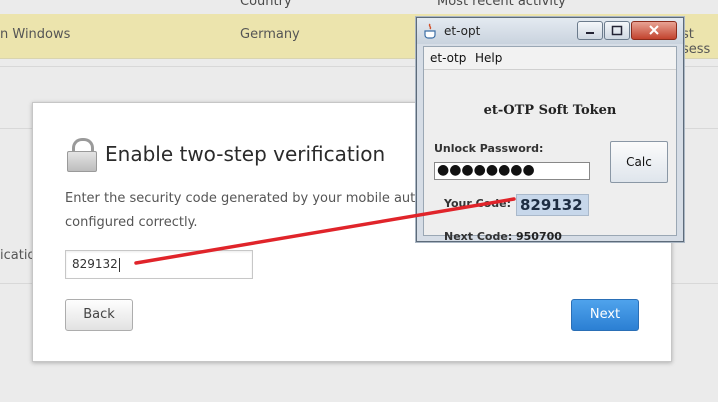 The height and width of the screenshot is (402, 718). Describe the element at coordinates (488, 58) in the screenshot. I see `menu-help: Help` at that location.